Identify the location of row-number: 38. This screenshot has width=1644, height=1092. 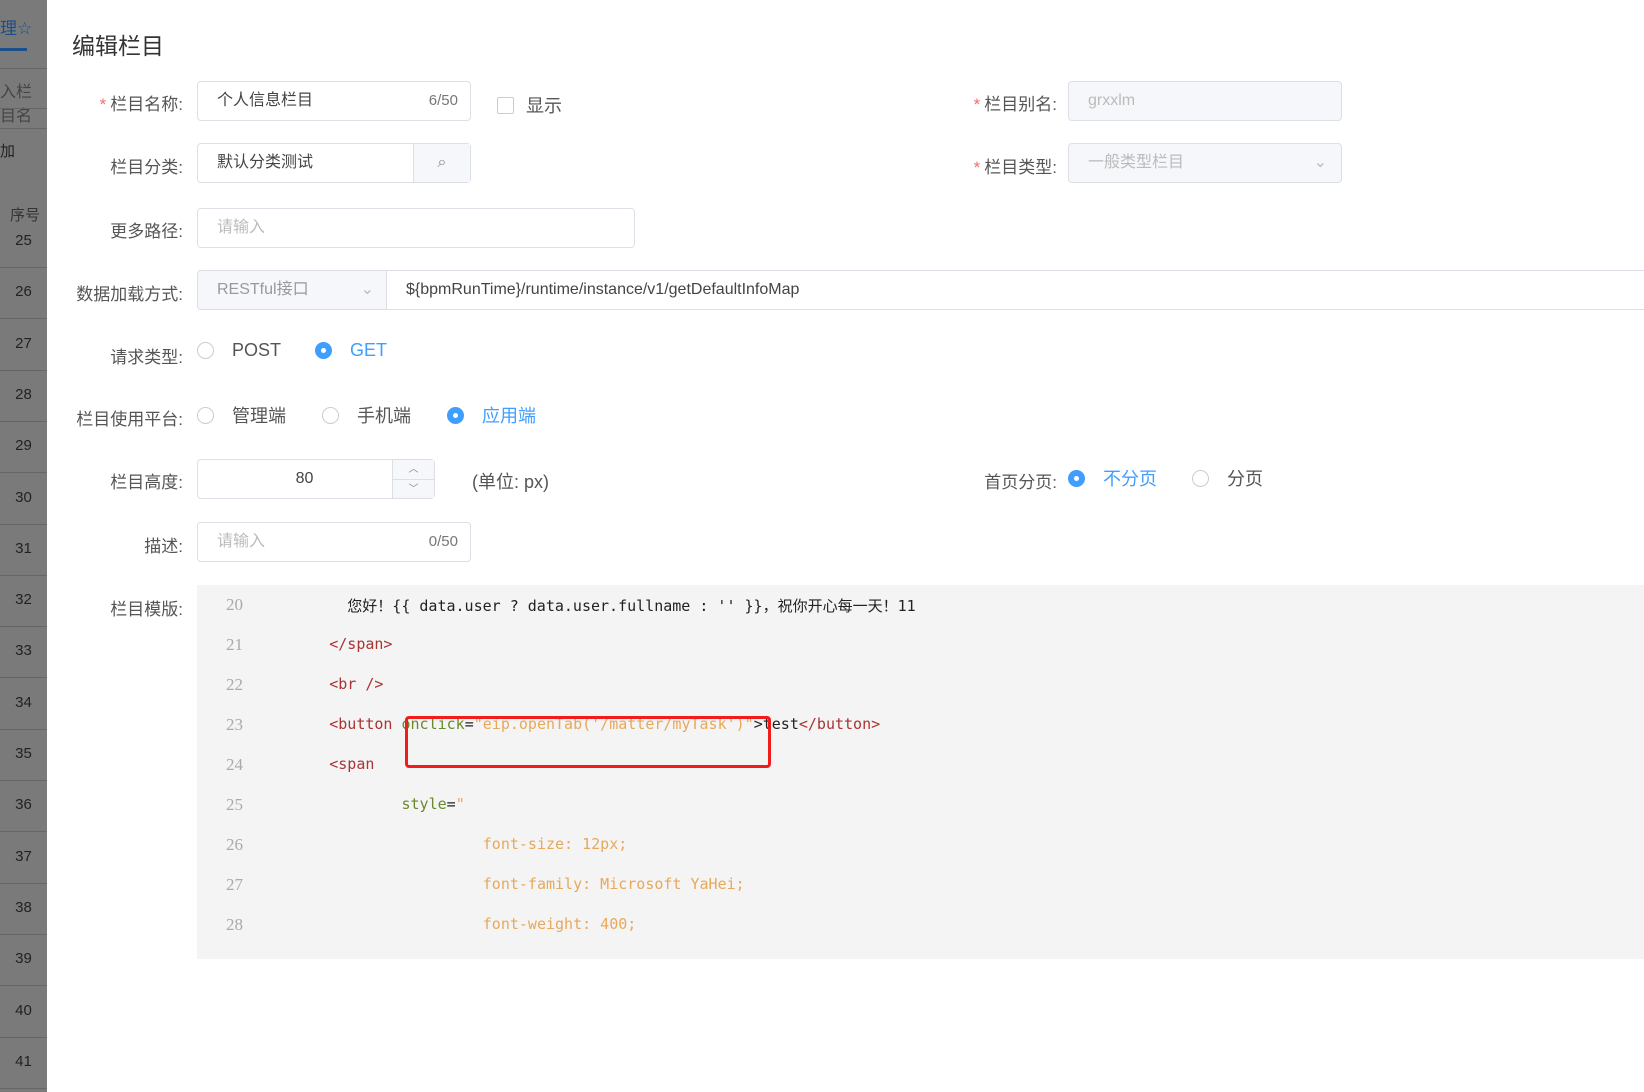
(23, 907).